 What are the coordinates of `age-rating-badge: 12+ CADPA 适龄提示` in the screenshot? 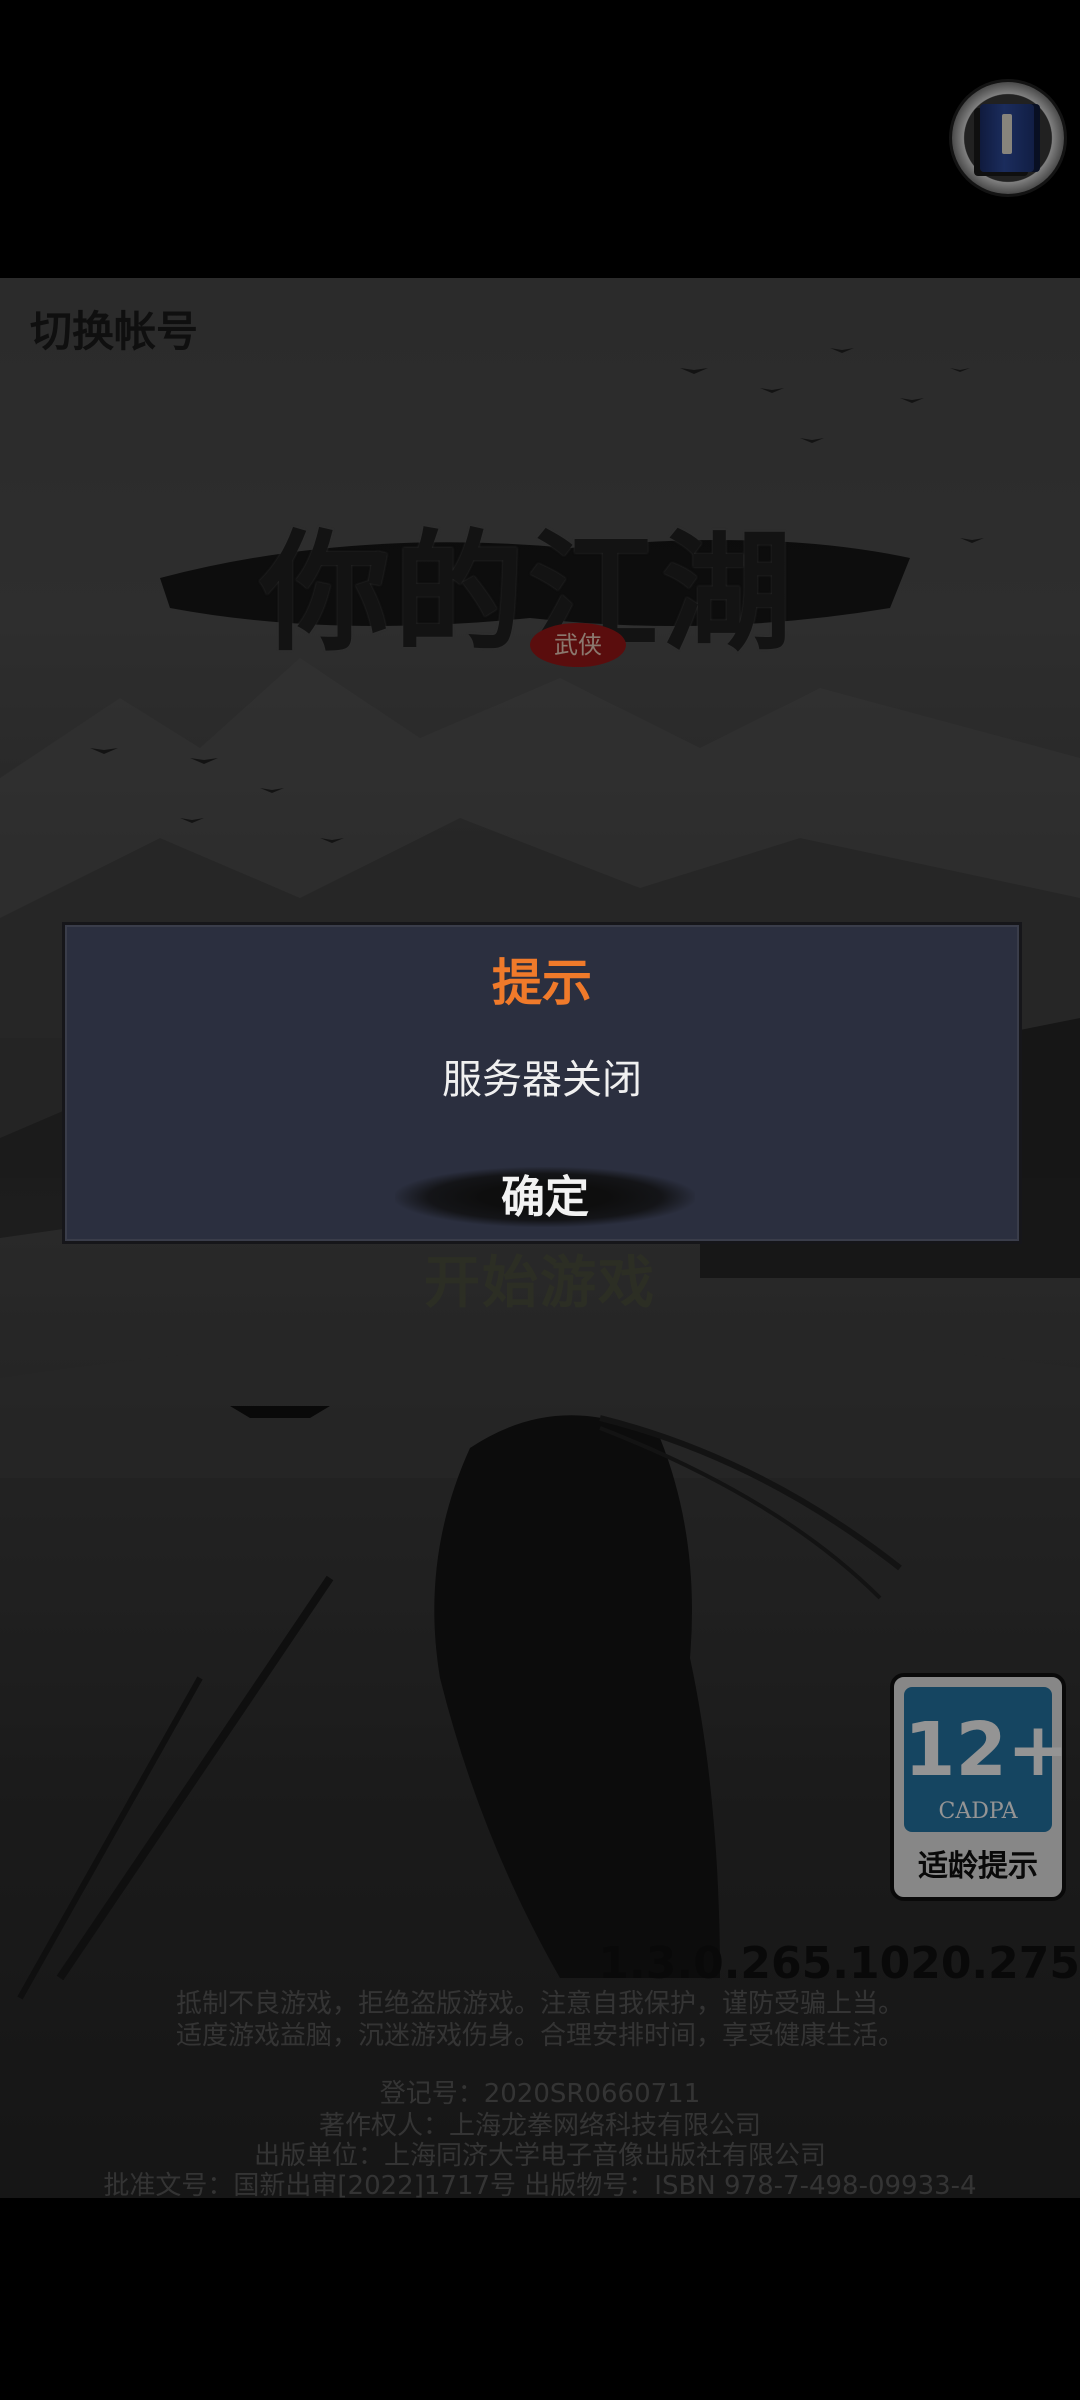 It's located at (979, 1787).